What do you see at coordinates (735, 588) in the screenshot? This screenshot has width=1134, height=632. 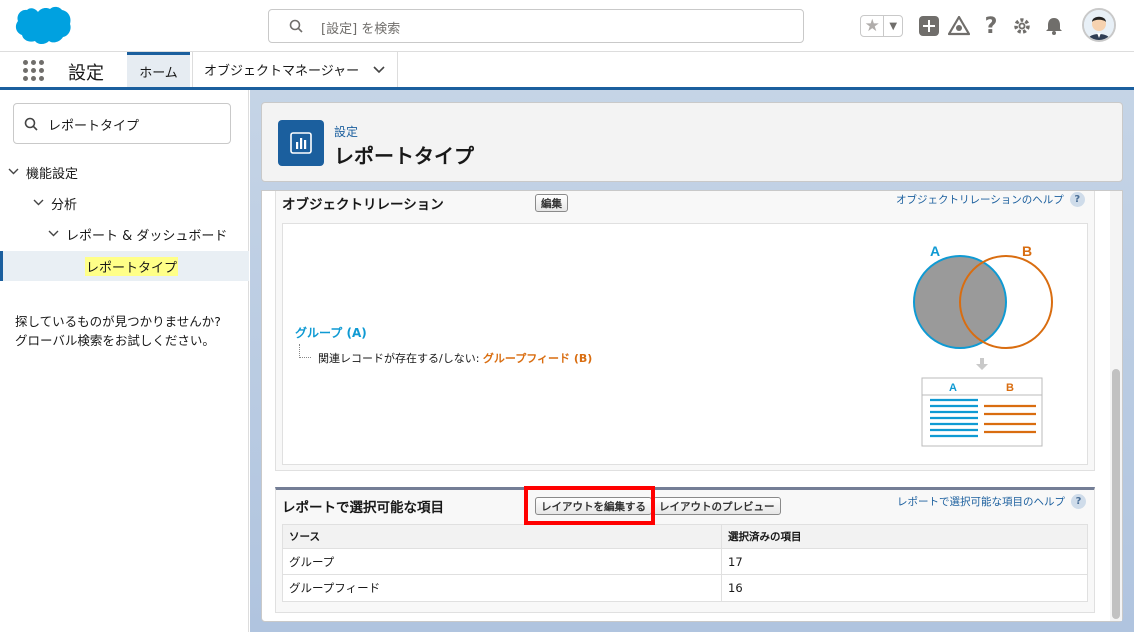 I see `cell-count: 16` at bounding box center [735, 588].